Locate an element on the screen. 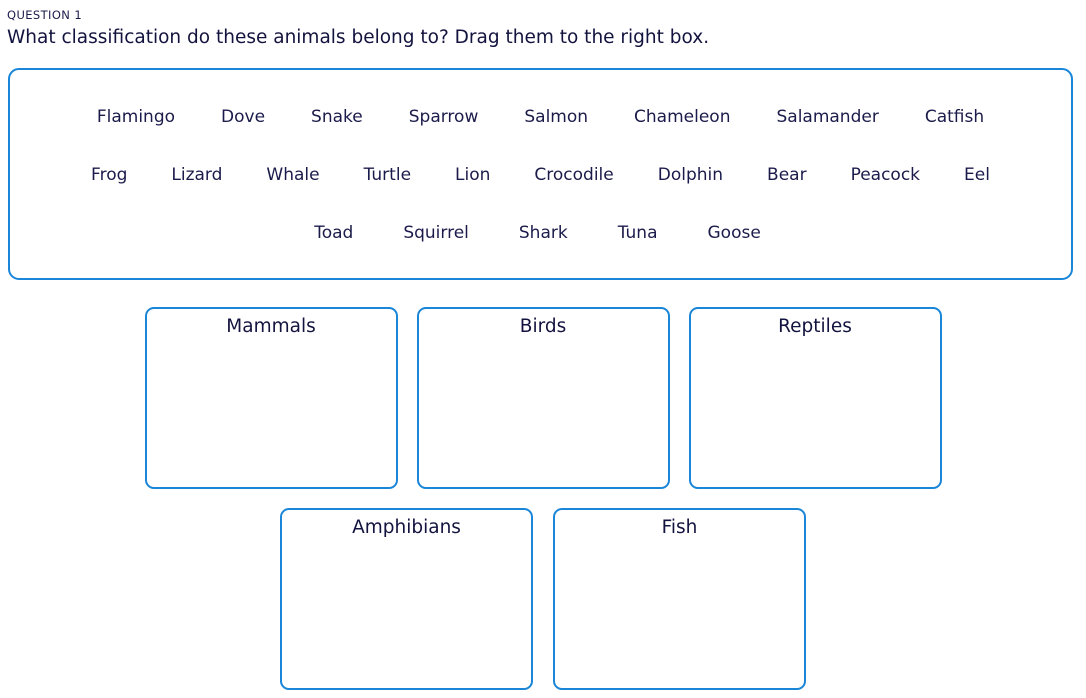  draggable-word: Dolphin is located at coordinates (690, 175).